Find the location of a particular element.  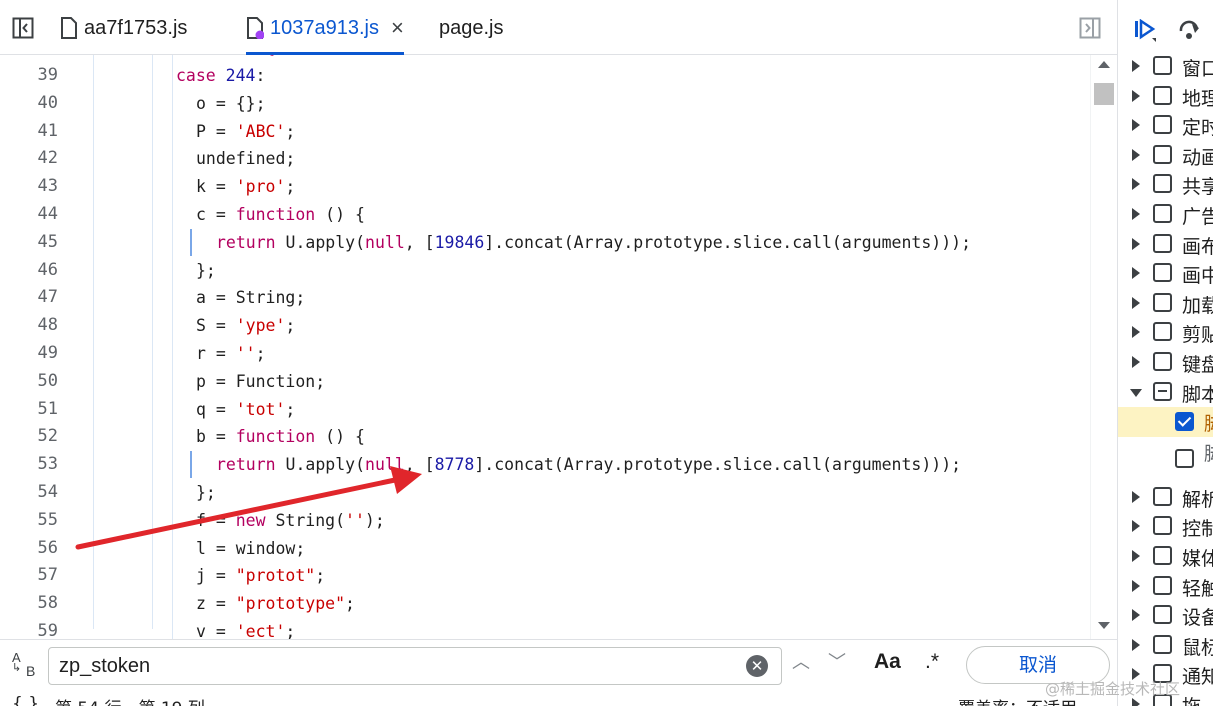

breakpoint-category: 地理 is located at coordinates (1165, 97).